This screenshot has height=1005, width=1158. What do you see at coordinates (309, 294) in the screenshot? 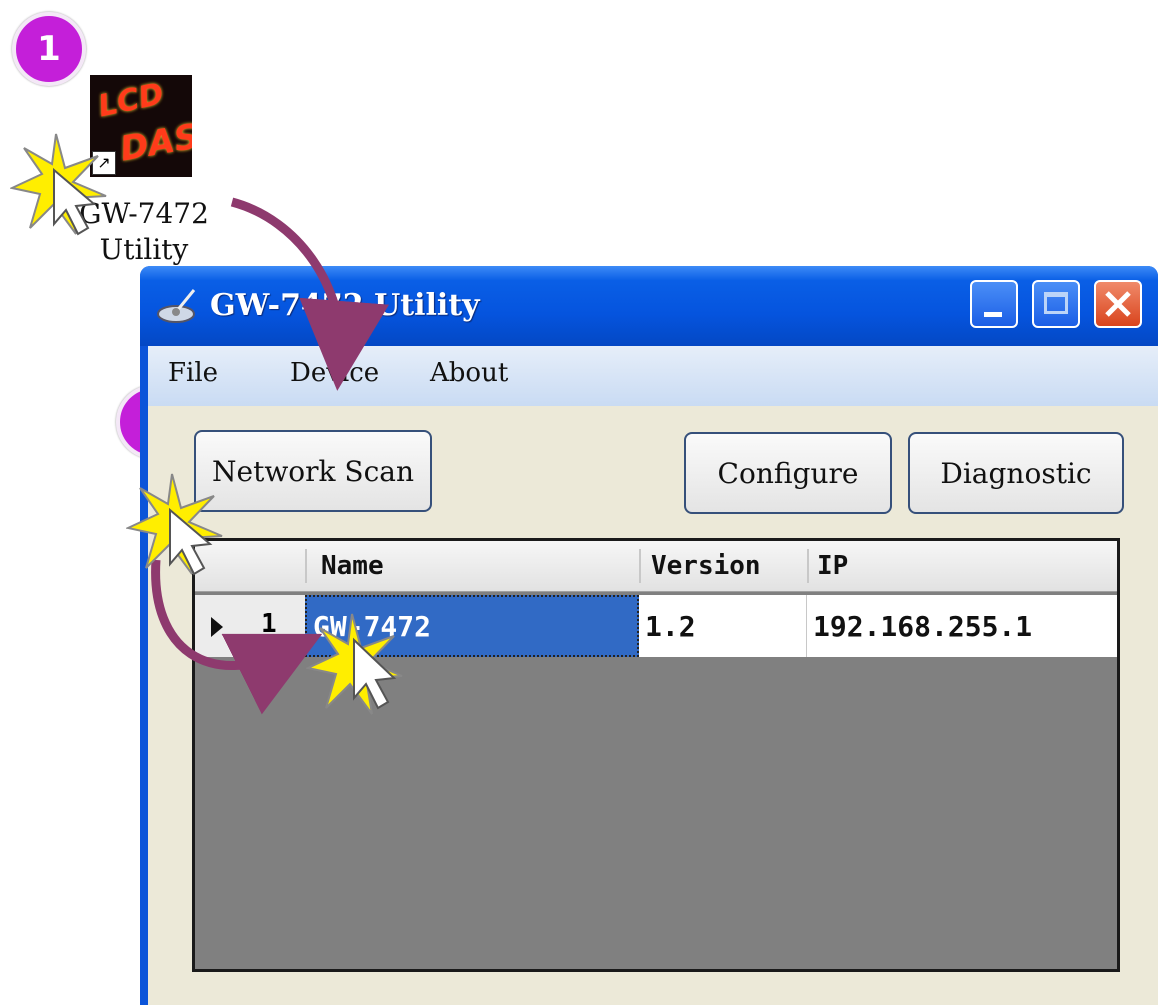
I see `arrow-step1-to-device-menu` at bounding box center [309, 294].